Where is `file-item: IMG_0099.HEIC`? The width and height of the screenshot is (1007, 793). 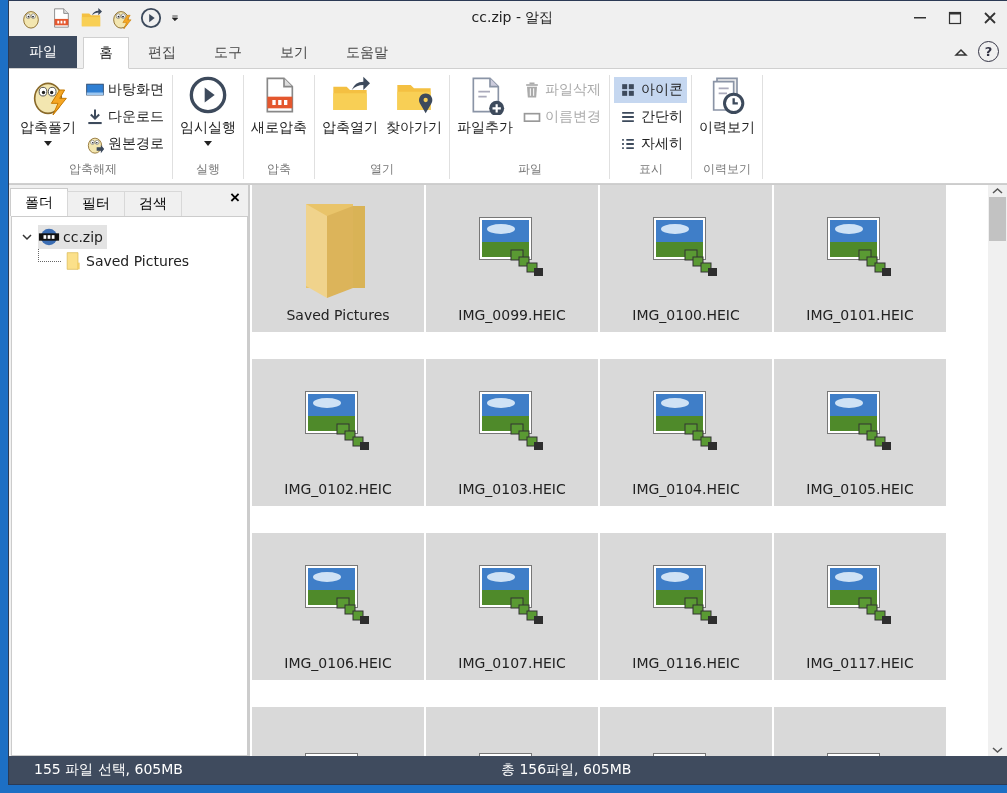 file-item: IMG_0099.HEIC is located at coordinates (512, 258).